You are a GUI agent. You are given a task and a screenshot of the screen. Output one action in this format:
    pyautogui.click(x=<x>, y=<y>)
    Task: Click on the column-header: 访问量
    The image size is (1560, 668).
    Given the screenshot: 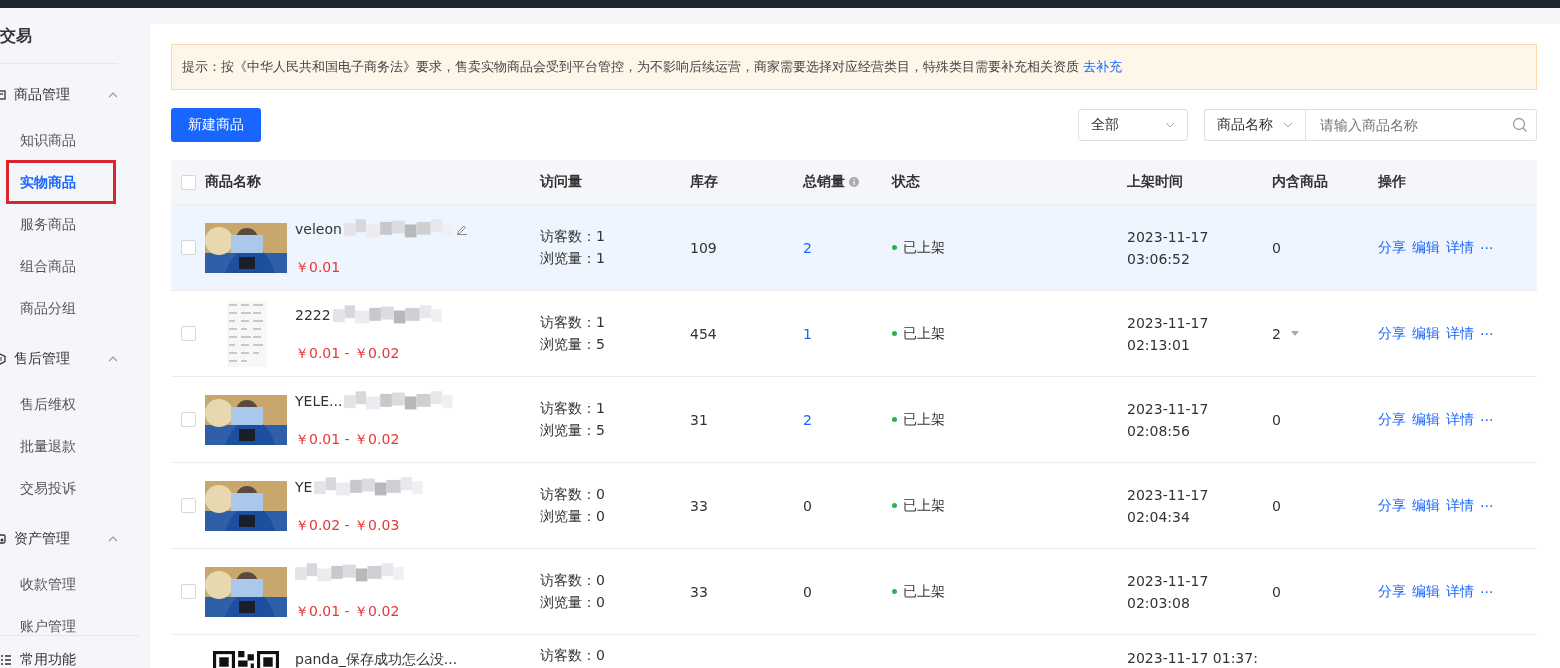 What is the action you would take?
    pyautogui.click(x=561, y=182)
    